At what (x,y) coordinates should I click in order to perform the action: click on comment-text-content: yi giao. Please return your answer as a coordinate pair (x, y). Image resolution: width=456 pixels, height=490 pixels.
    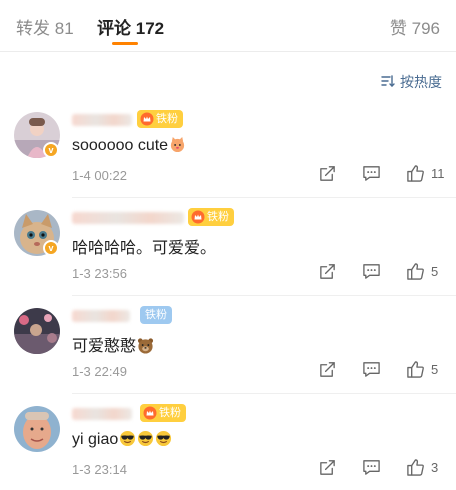
    Looking at the image, I should click on (95, 439).